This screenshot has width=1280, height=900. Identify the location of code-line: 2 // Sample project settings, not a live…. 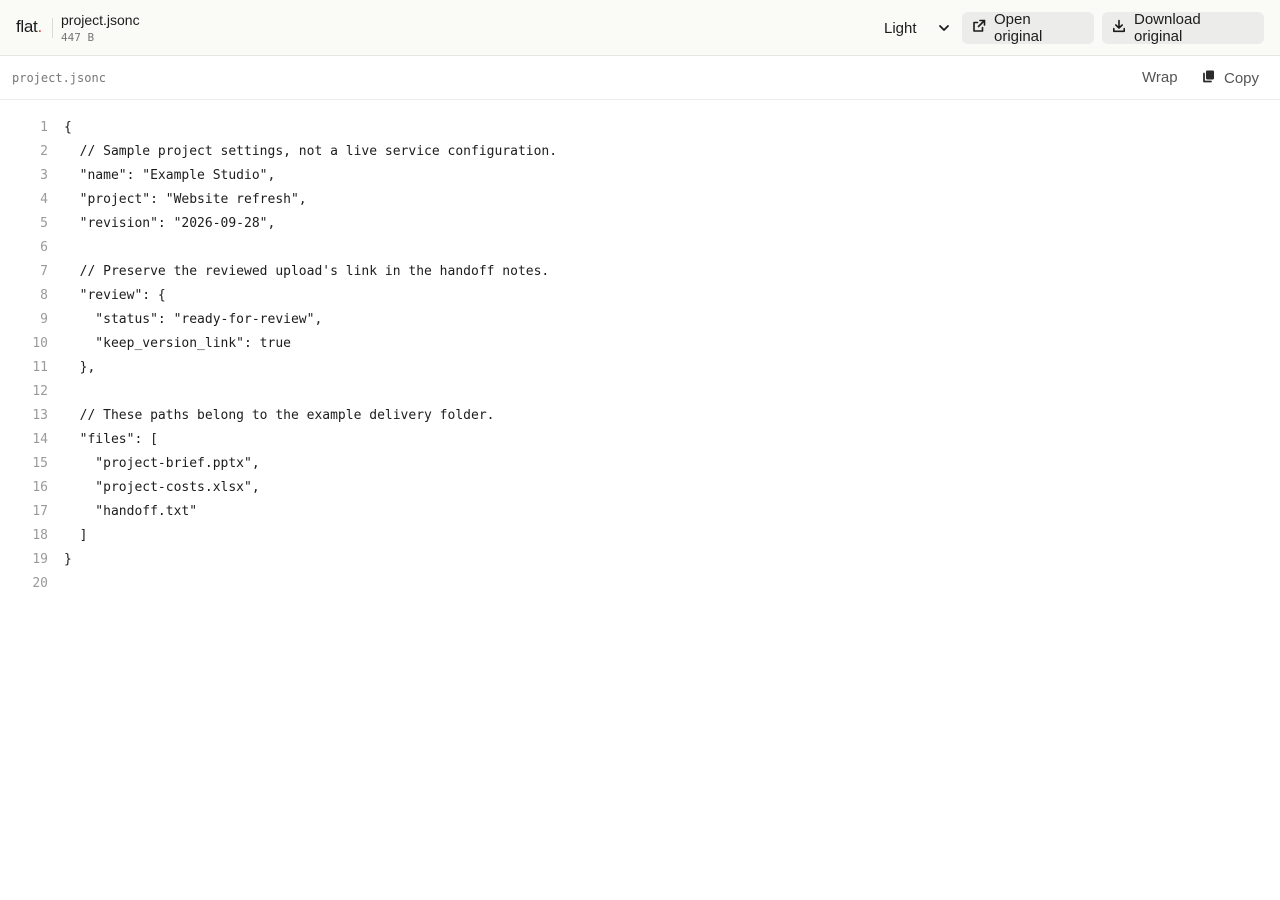
(640, 152).